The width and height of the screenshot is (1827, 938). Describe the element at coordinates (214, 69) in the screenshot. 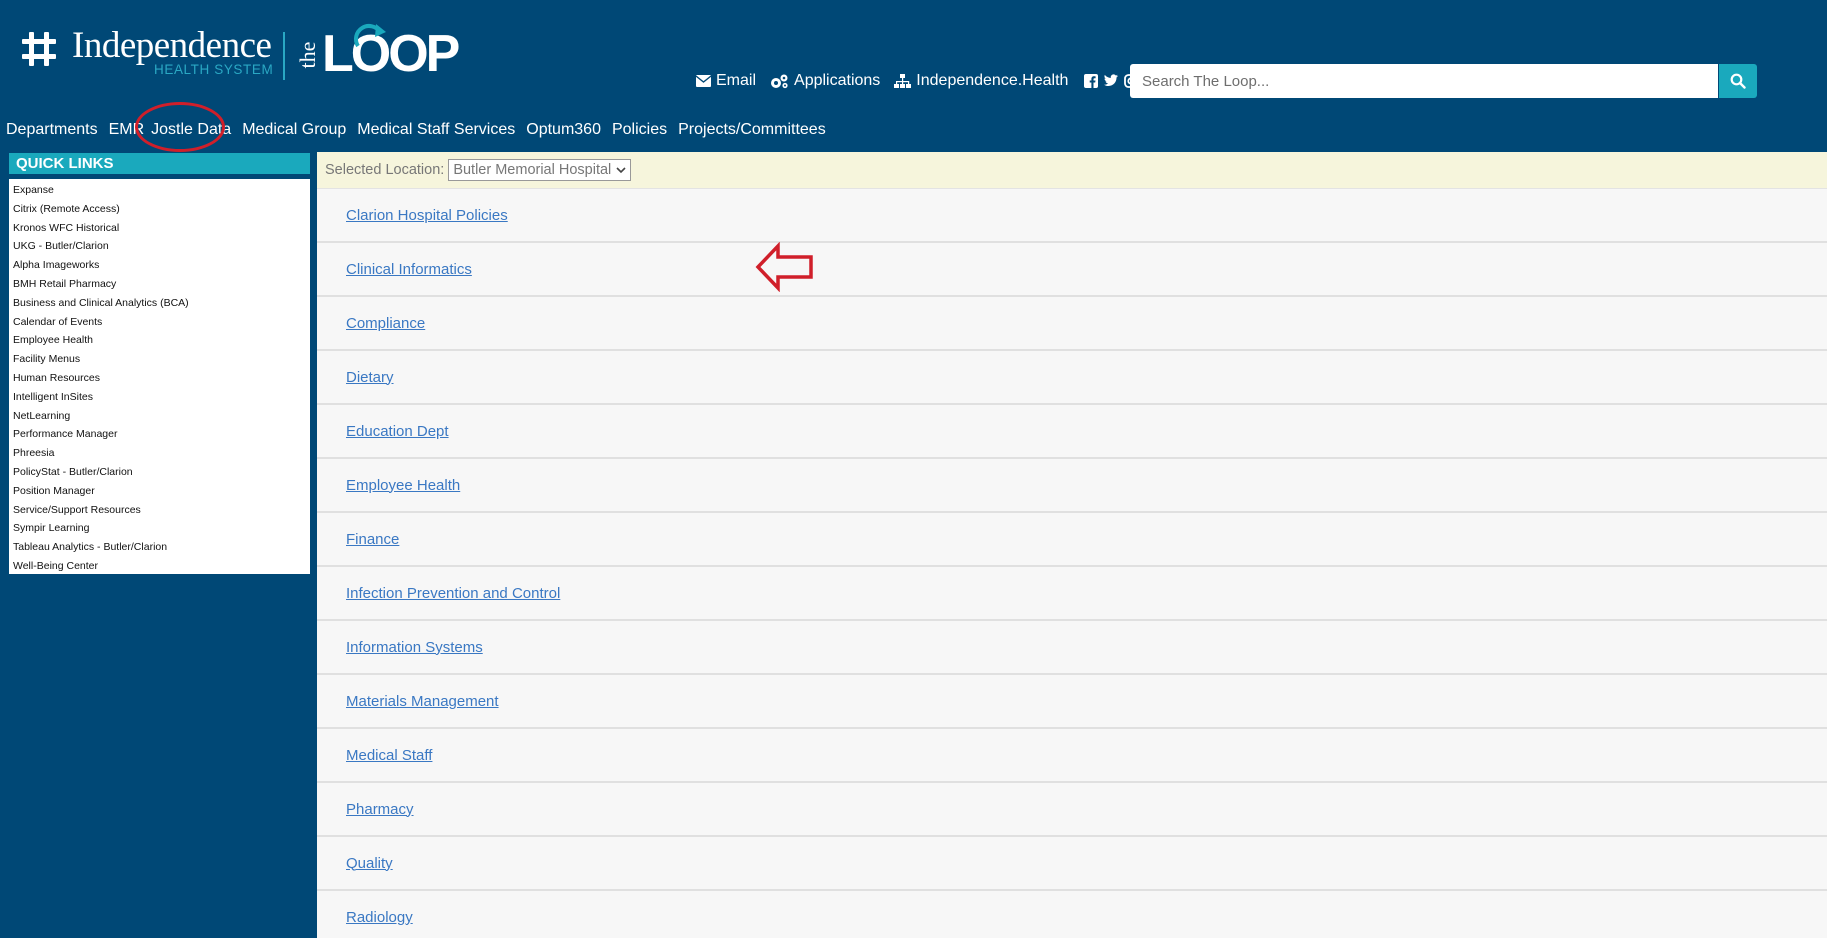

I see `brand-subtitle: HEALTH SYSTEM` at that location.